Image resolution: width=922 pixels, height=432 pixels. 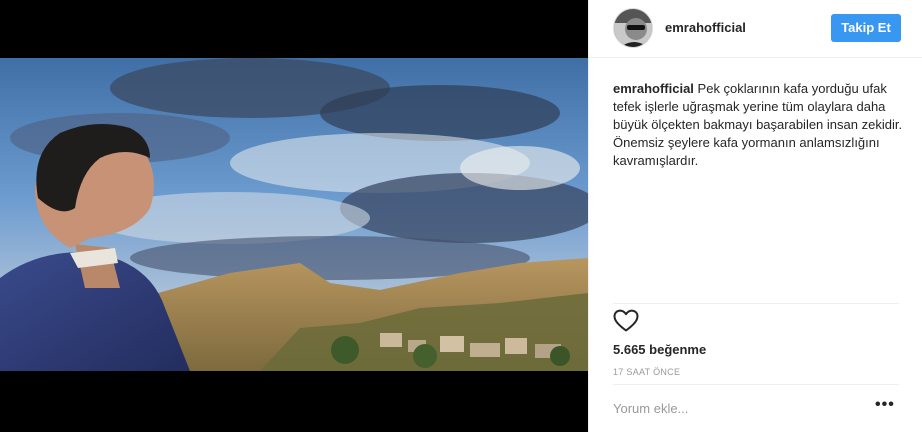 I want to click on comment-bar: •••, so click(x=756, y=408).